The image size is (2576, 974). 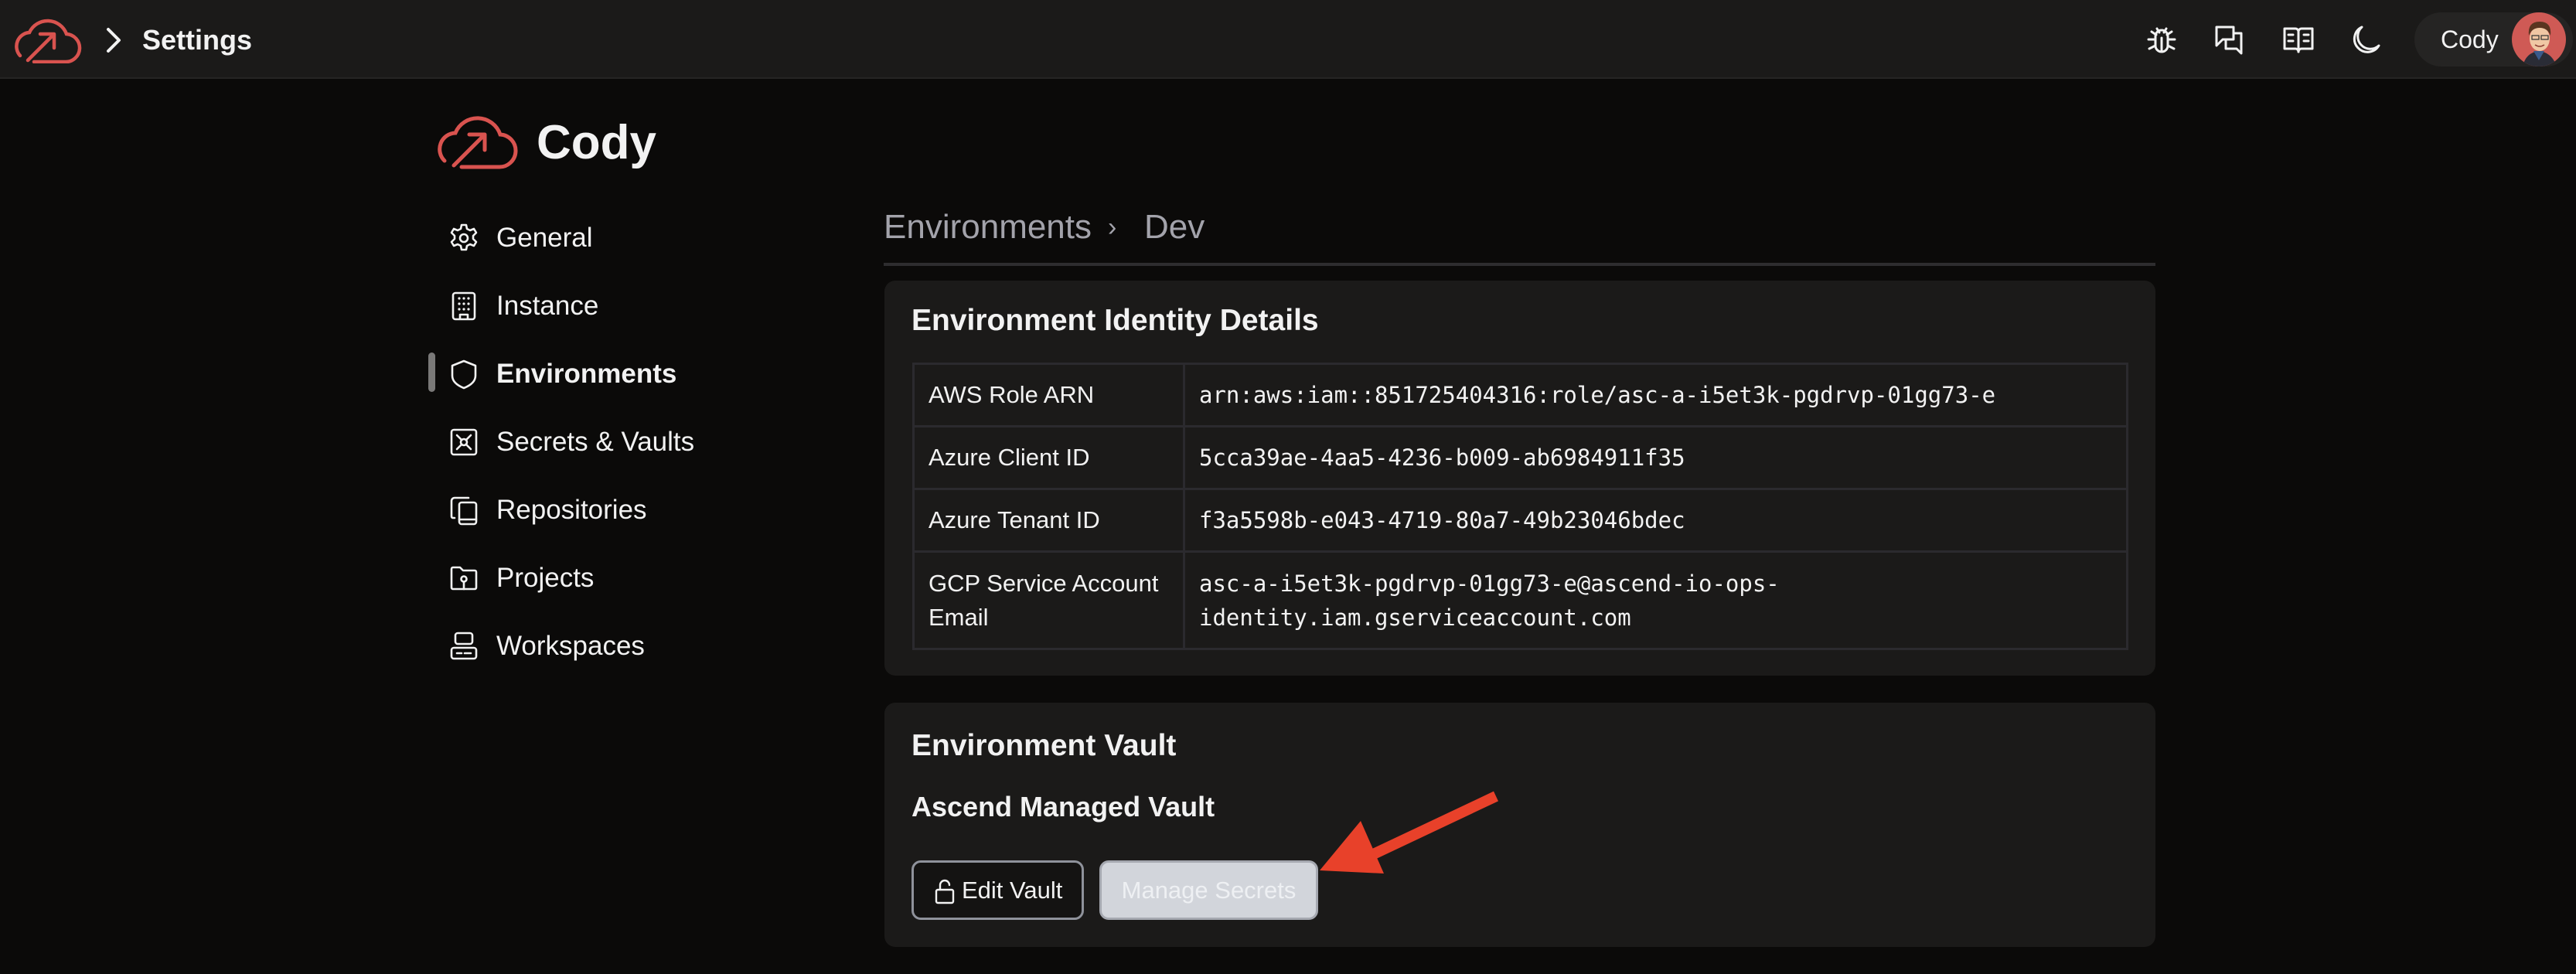 I want to click on sidebar-item-label: General, so click(x=544, y=238).